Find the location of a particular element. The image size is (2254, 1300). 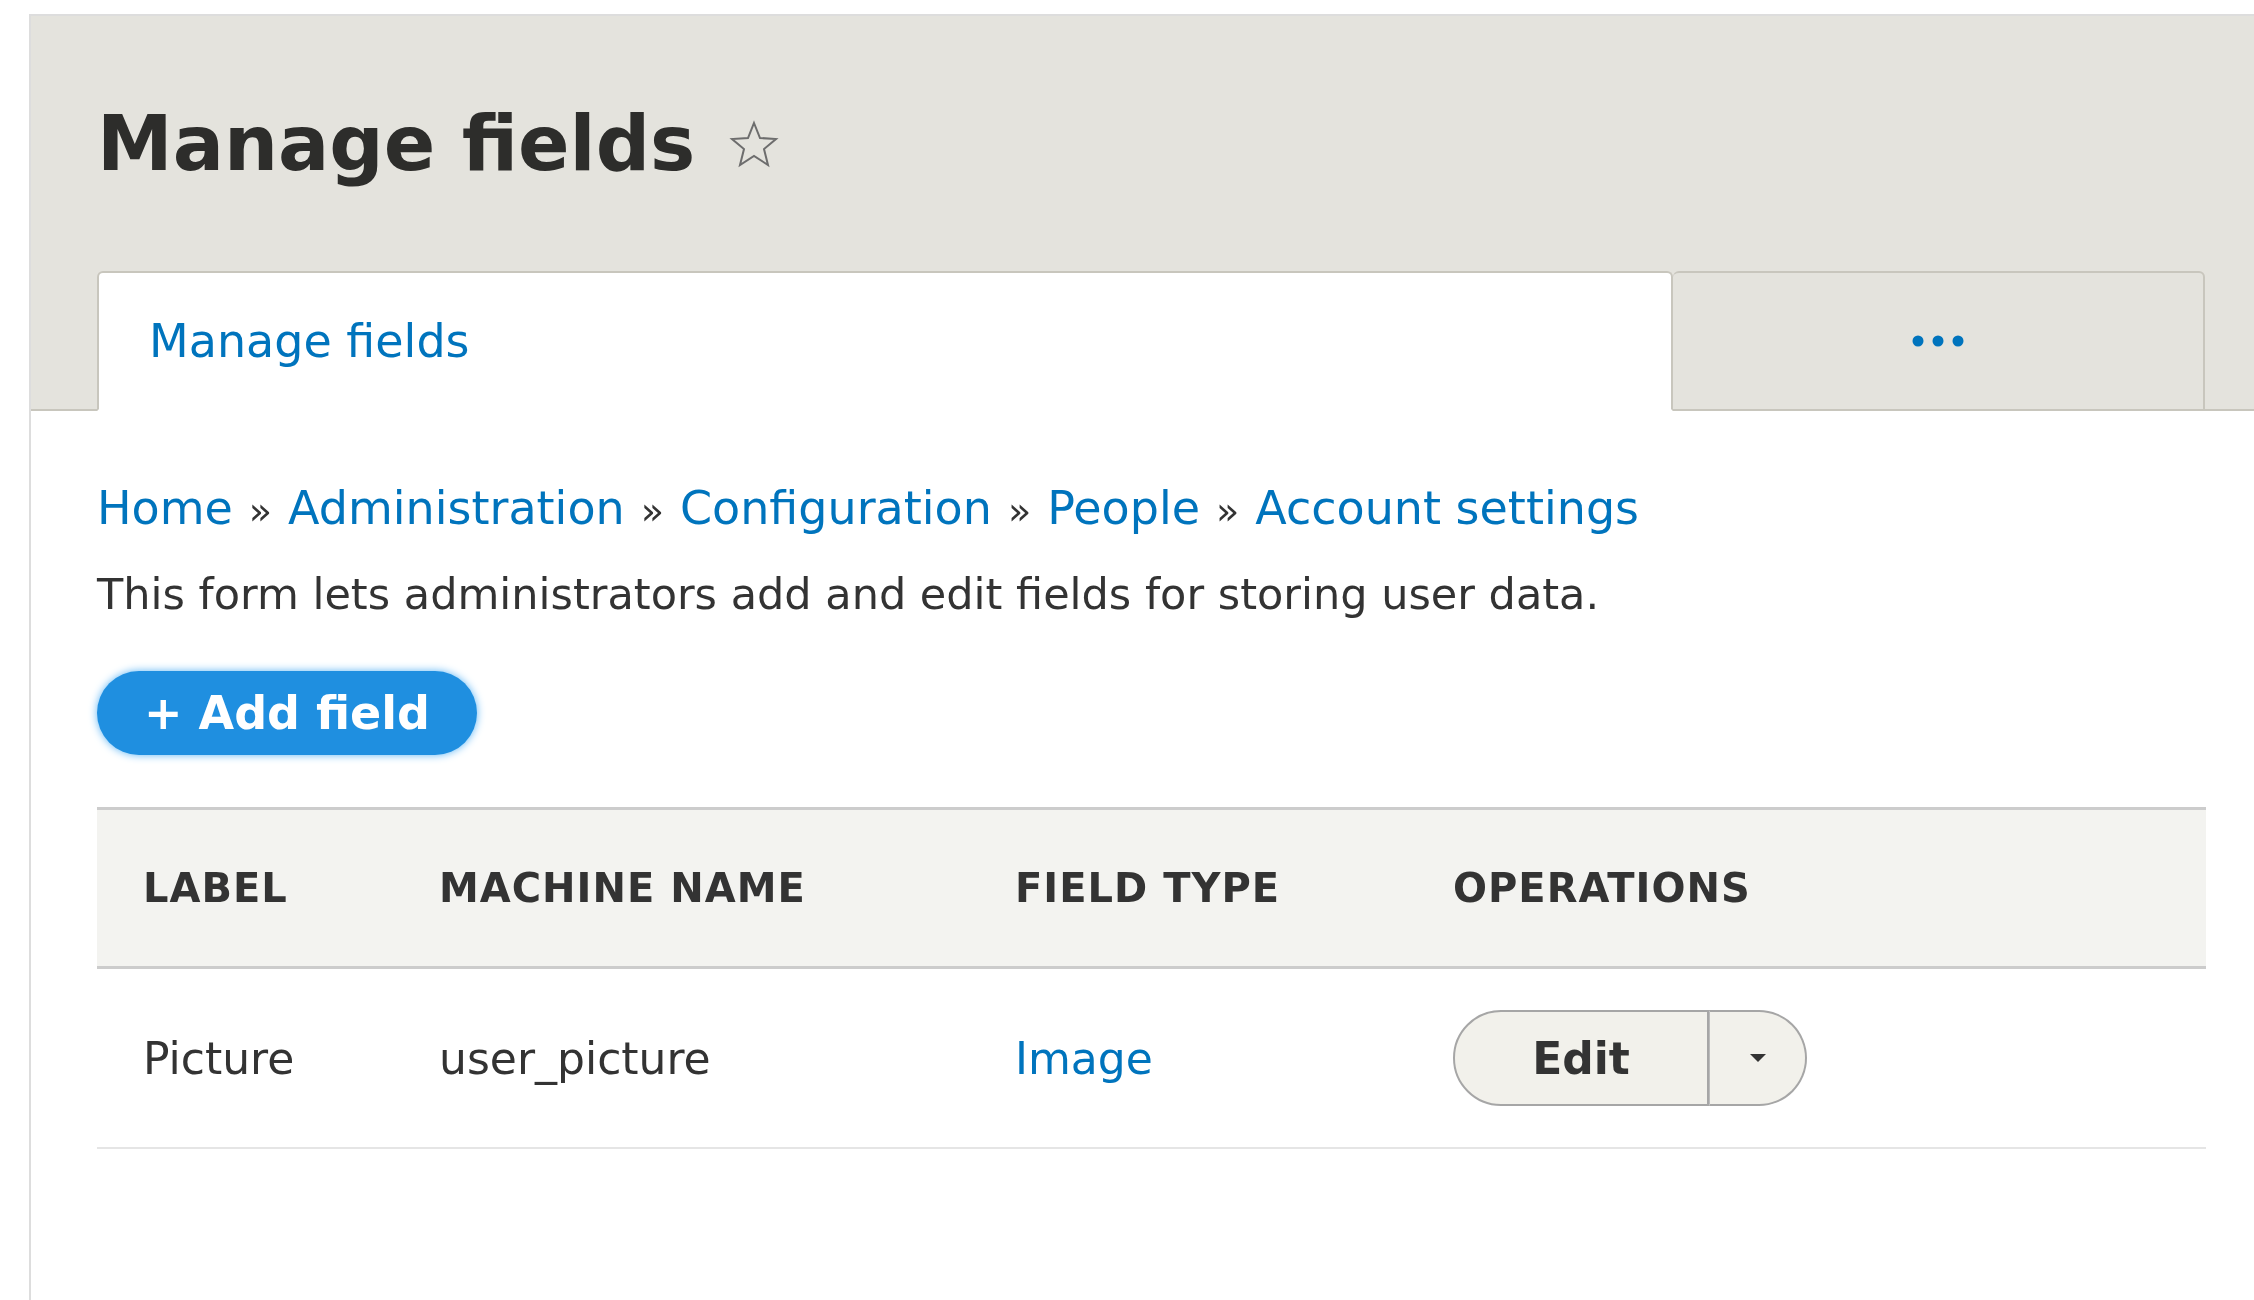

table-cell: user_picture is located at coordinates (681, 1057).